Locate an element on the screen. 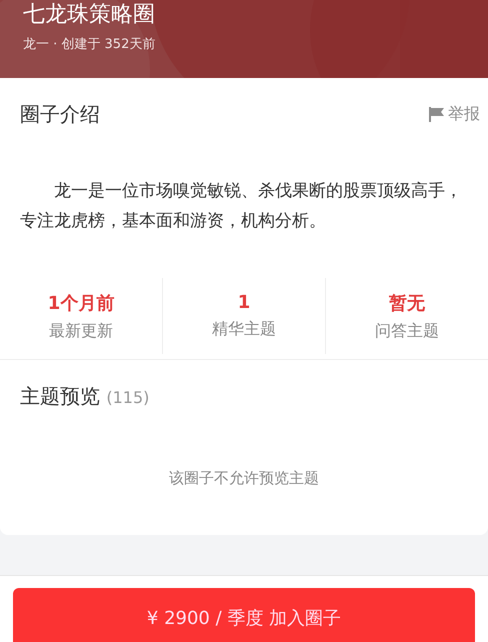  report-button: 举报 is located at coordinates (453, 114).